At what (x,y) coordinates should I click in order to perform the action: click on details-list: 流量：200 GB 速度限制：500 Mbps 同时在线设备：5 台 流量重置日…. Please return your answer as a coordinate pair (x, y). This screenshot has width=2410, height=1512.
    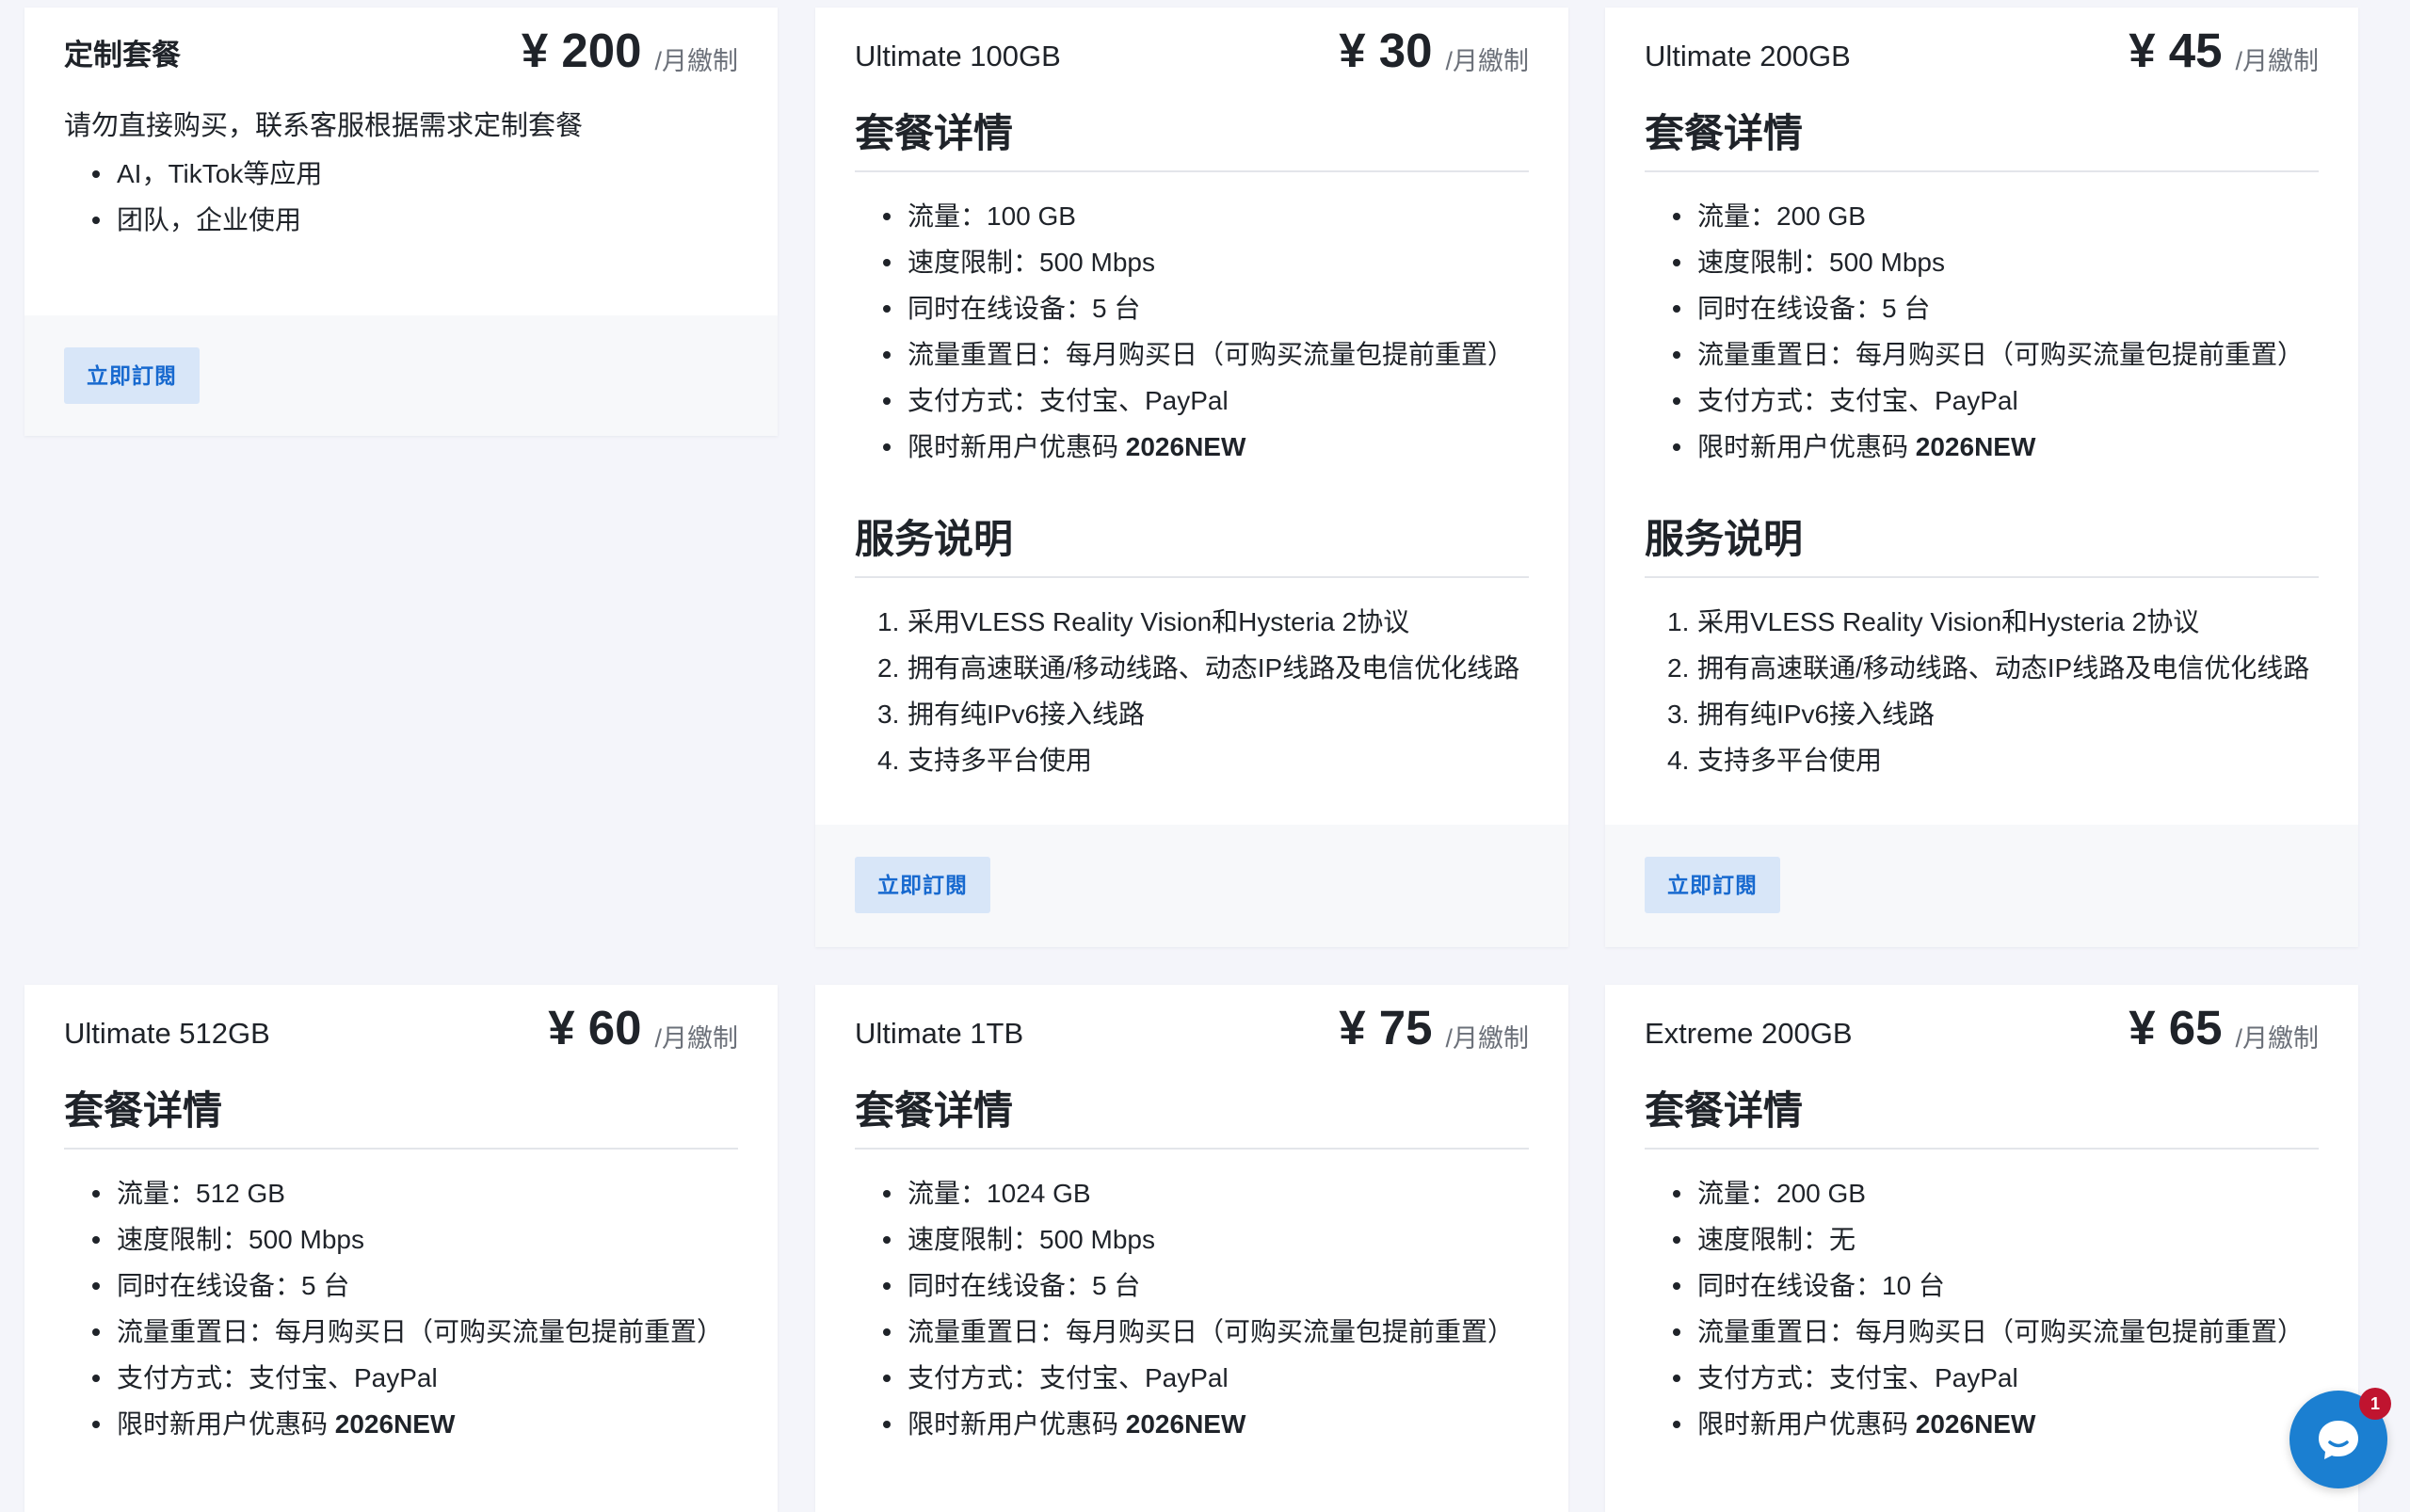
    Looking at the image, I should click on (1982, 331).